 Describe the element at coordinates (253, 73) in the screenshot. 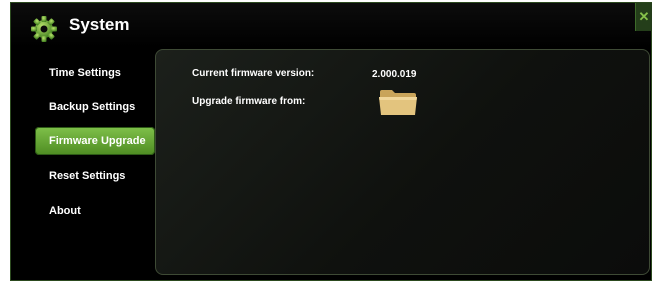

I see `current-firmware-label: Current firmware version:` at that location.